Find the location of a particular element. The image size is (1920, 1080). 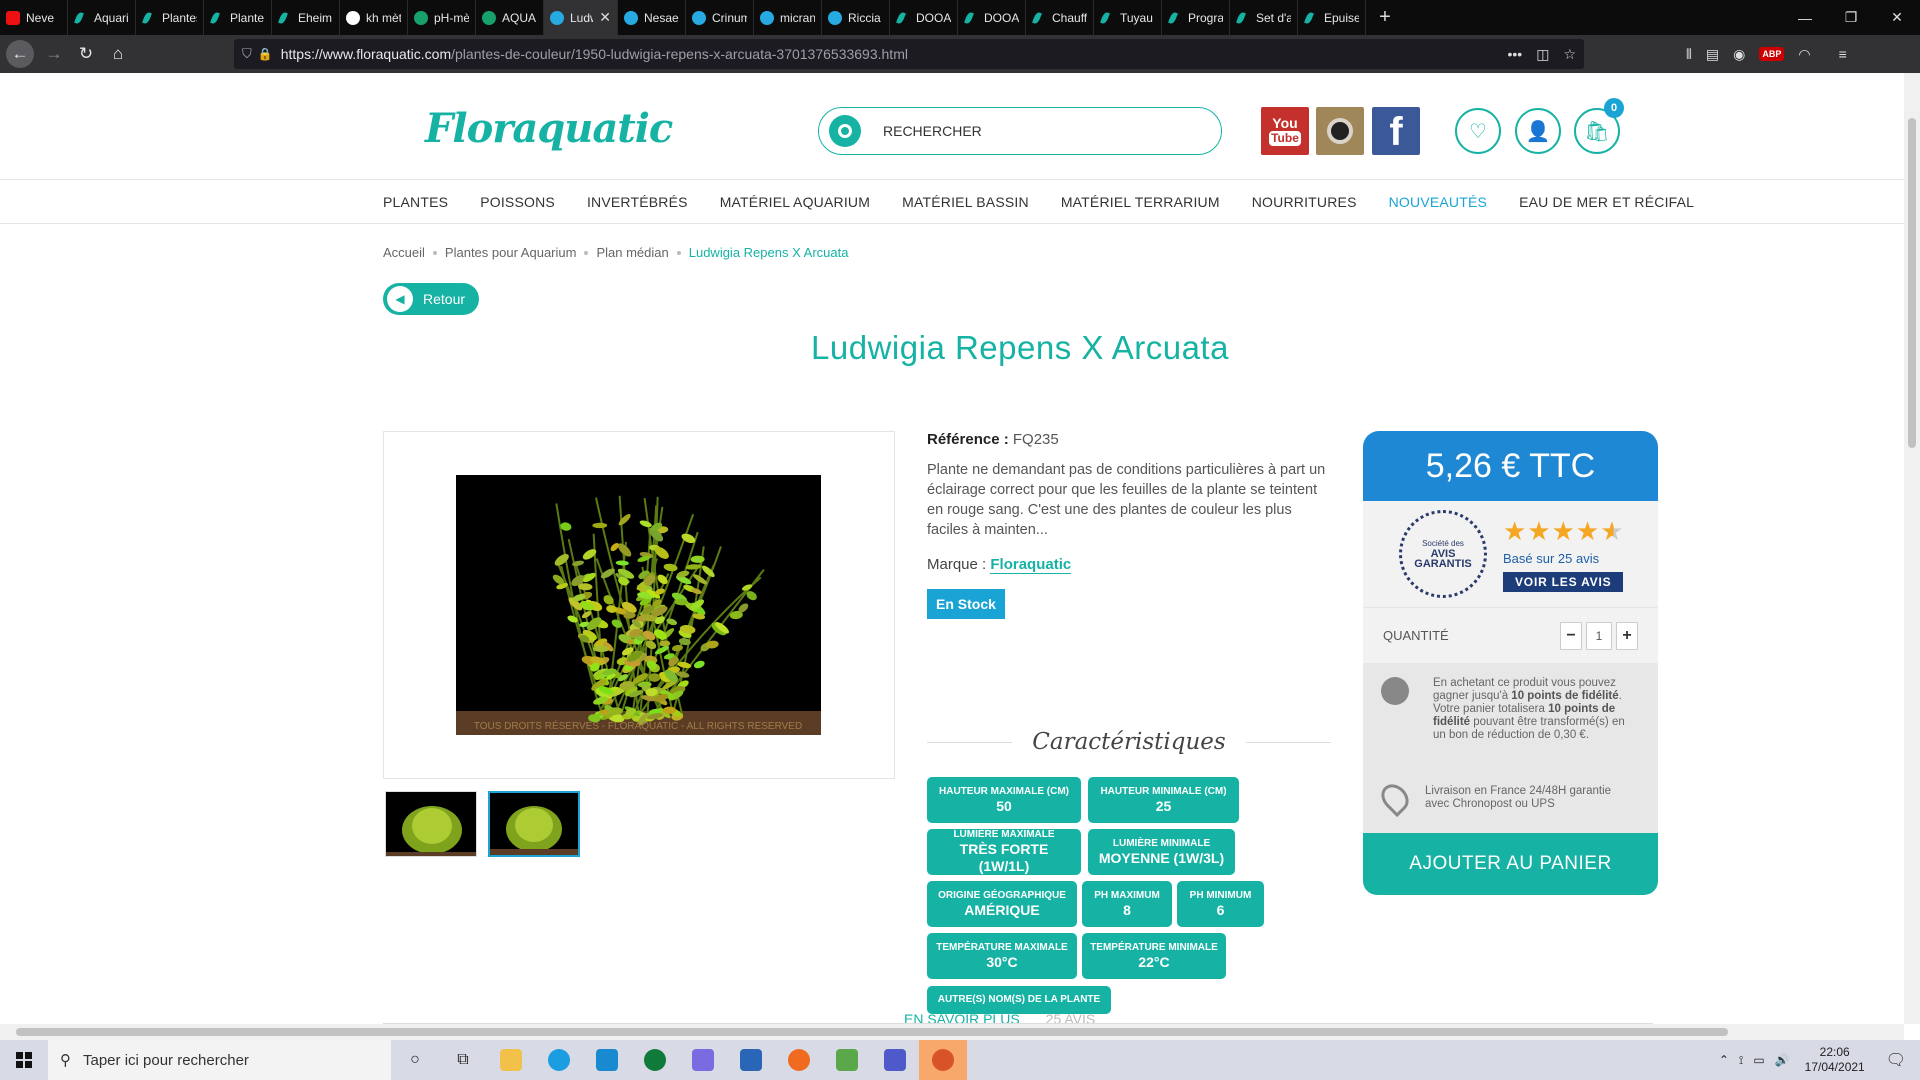

browser-tab: Chauffa is located at coordinates (1060, 17).